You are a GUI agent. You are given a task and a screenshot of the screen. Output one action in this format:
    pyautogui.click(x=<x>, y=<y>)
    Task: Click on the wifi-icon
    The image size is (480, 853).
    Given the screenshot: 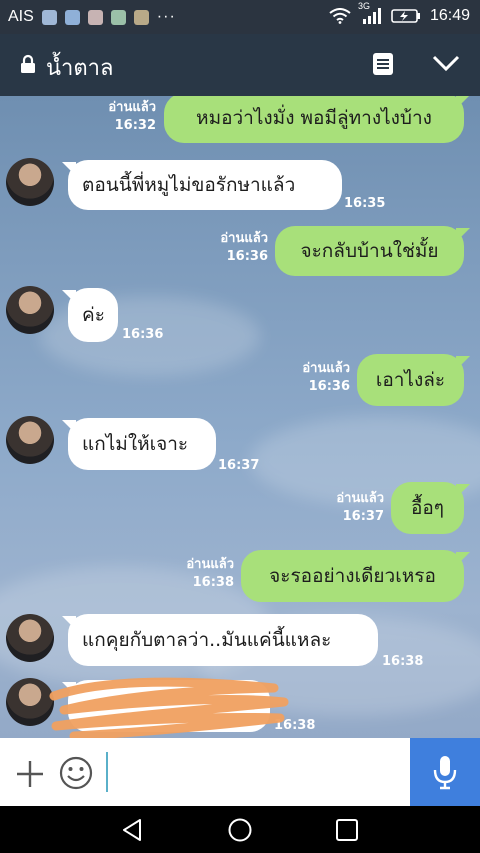 What is the action you would take?
    pyautogui.click(x=340, y=16)
    